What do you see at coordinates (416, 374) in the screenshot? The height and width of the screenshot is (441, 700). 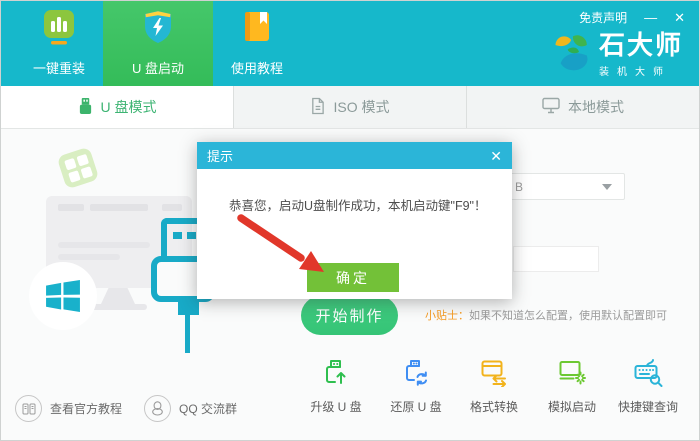 I see `usb-restore-icon` at bounding box center [416, 374].